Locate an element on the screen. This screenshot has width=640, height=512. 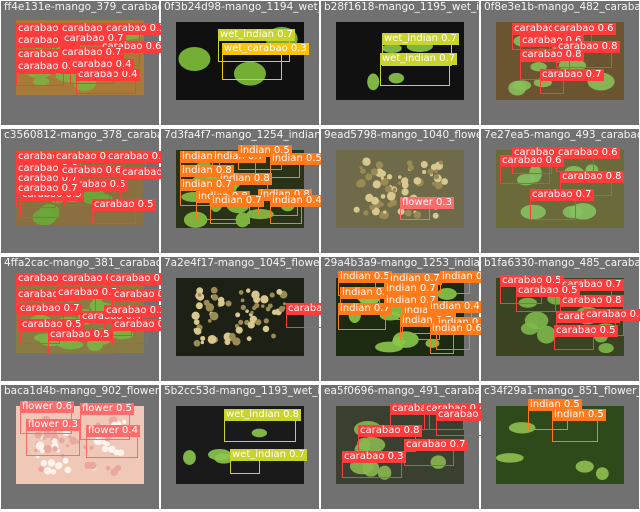
tile-filename: 7a2e4f17-mango_1045_flower_2 is located at coordinates (241, 263).